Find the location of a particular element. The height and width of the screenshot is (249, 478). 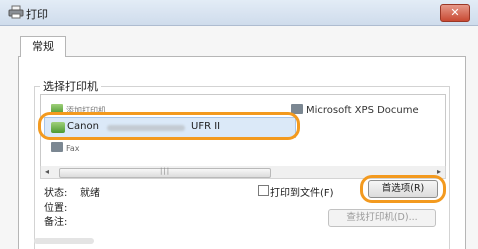

comment-label: 备注: is located at coordinates (56, 222).